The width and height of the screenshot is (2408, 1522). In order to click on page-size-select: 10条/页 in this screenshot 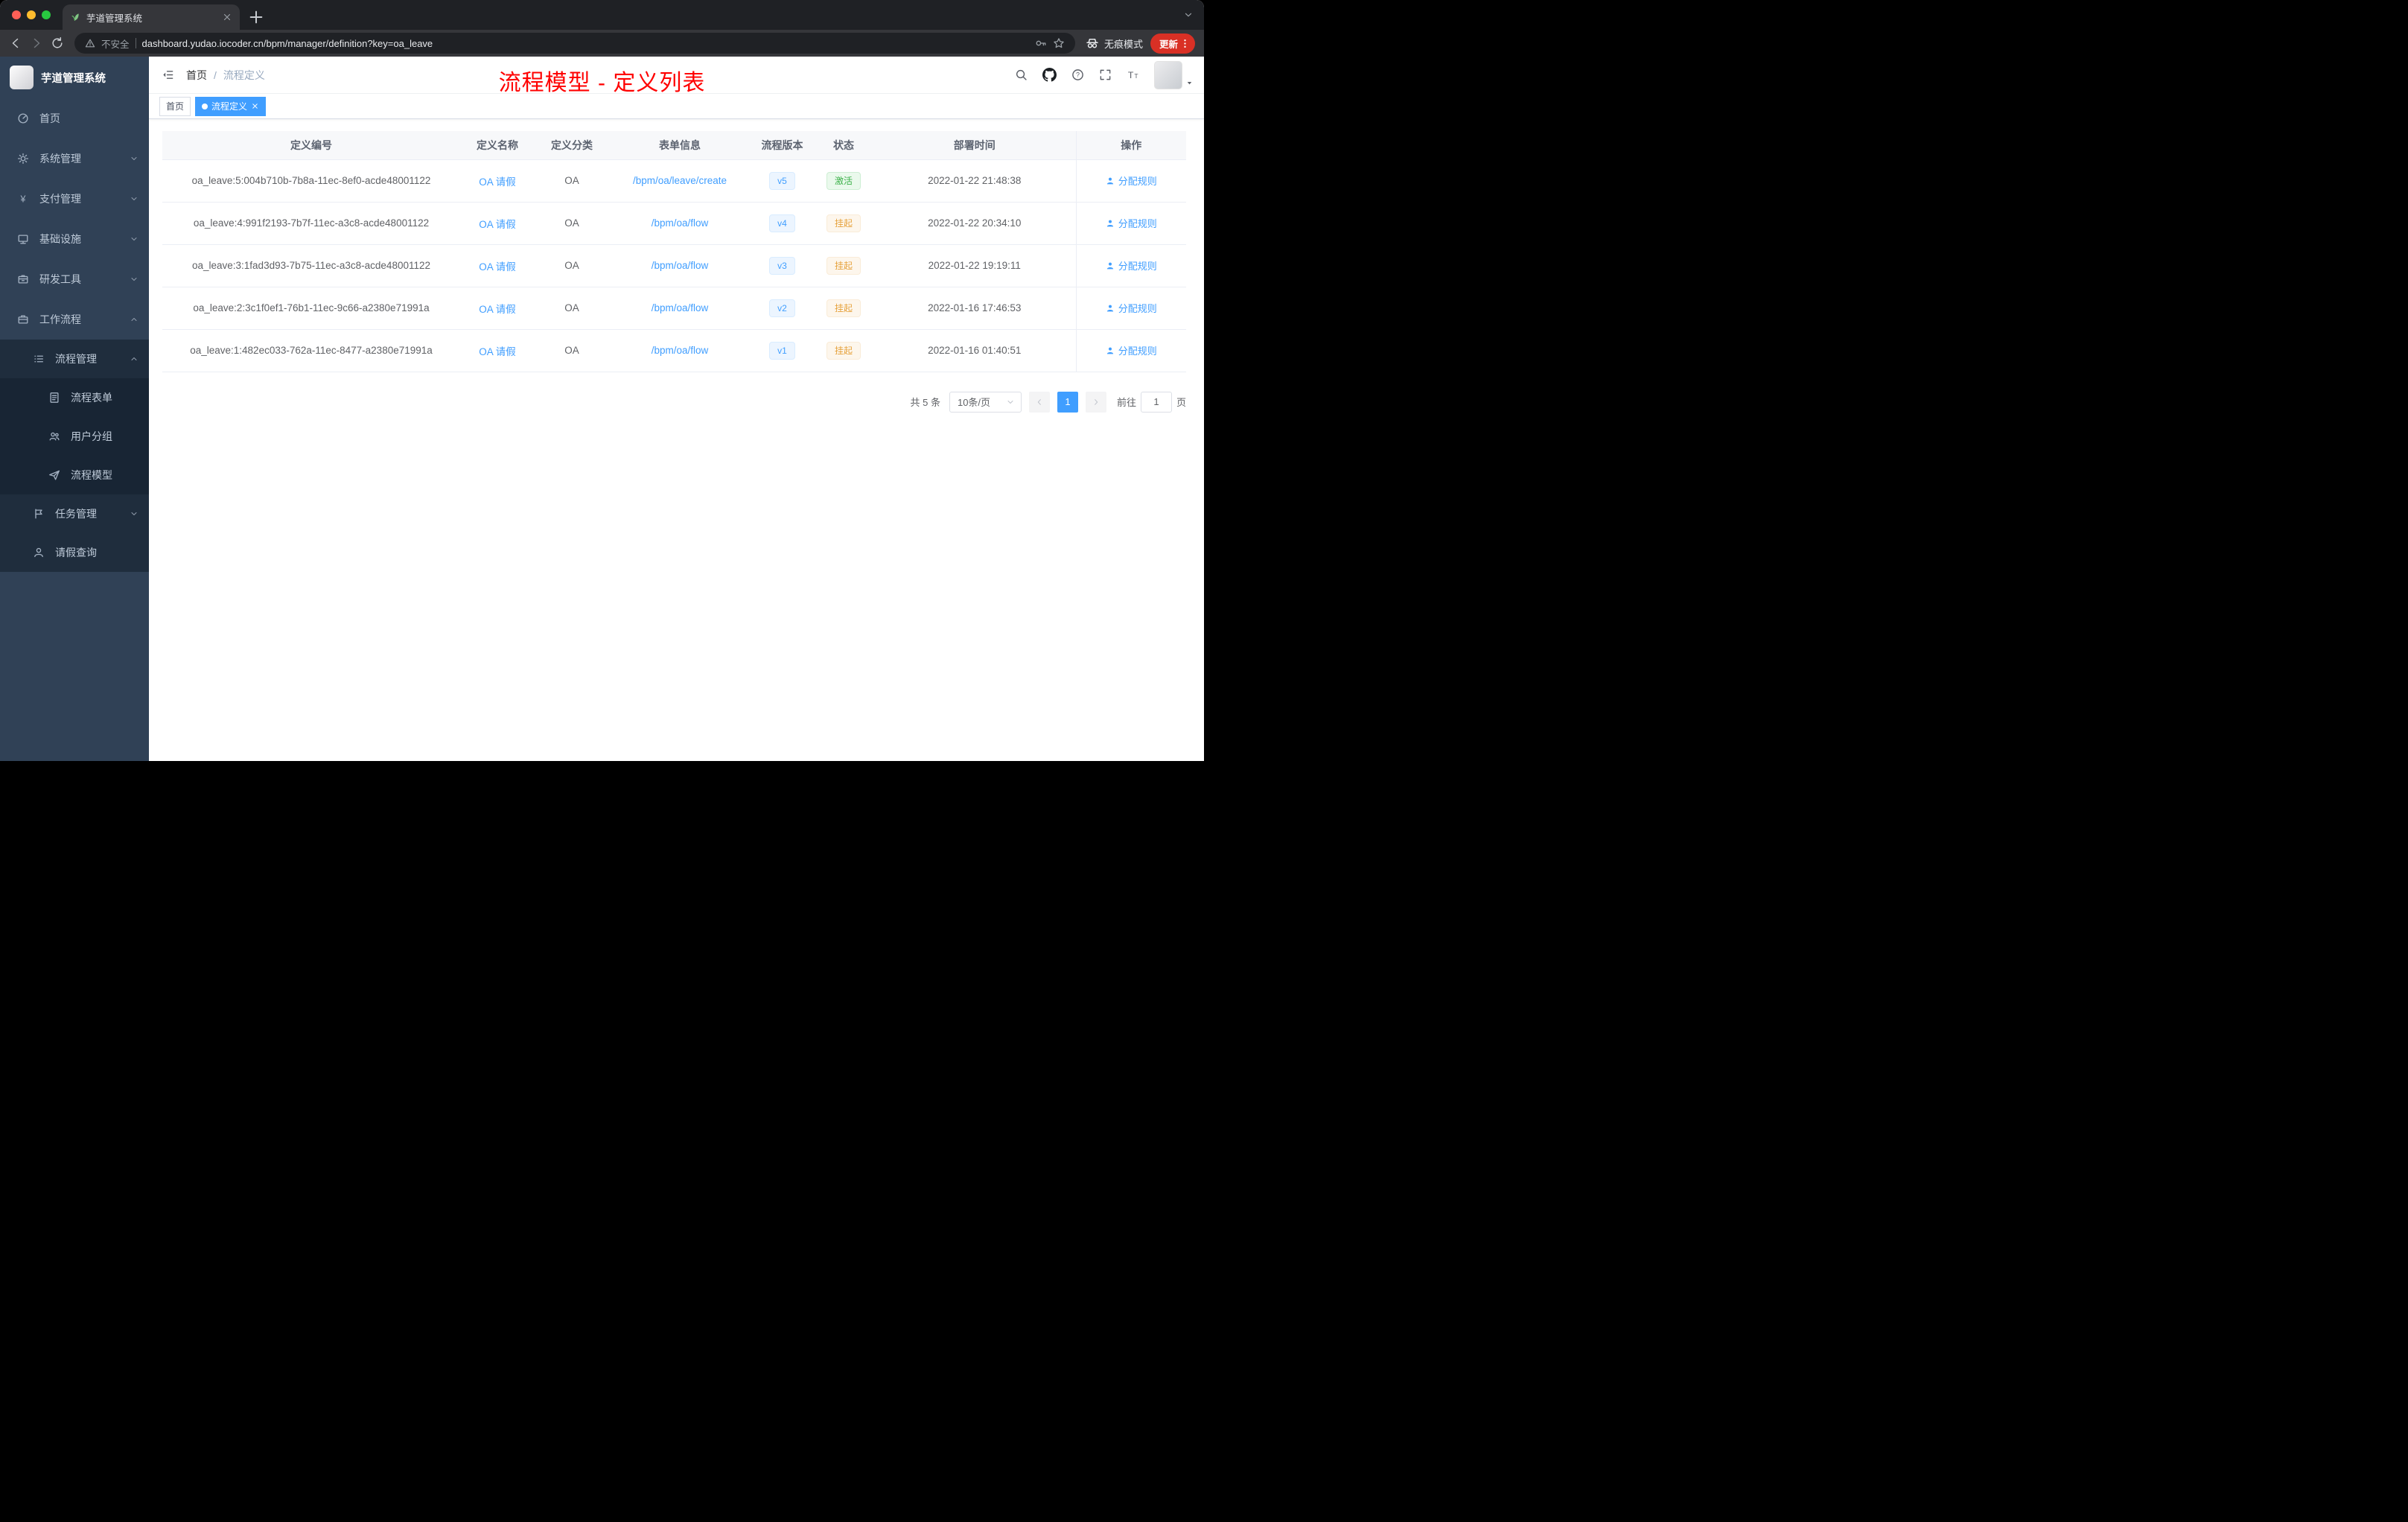, I will do `click(985, 402)`.